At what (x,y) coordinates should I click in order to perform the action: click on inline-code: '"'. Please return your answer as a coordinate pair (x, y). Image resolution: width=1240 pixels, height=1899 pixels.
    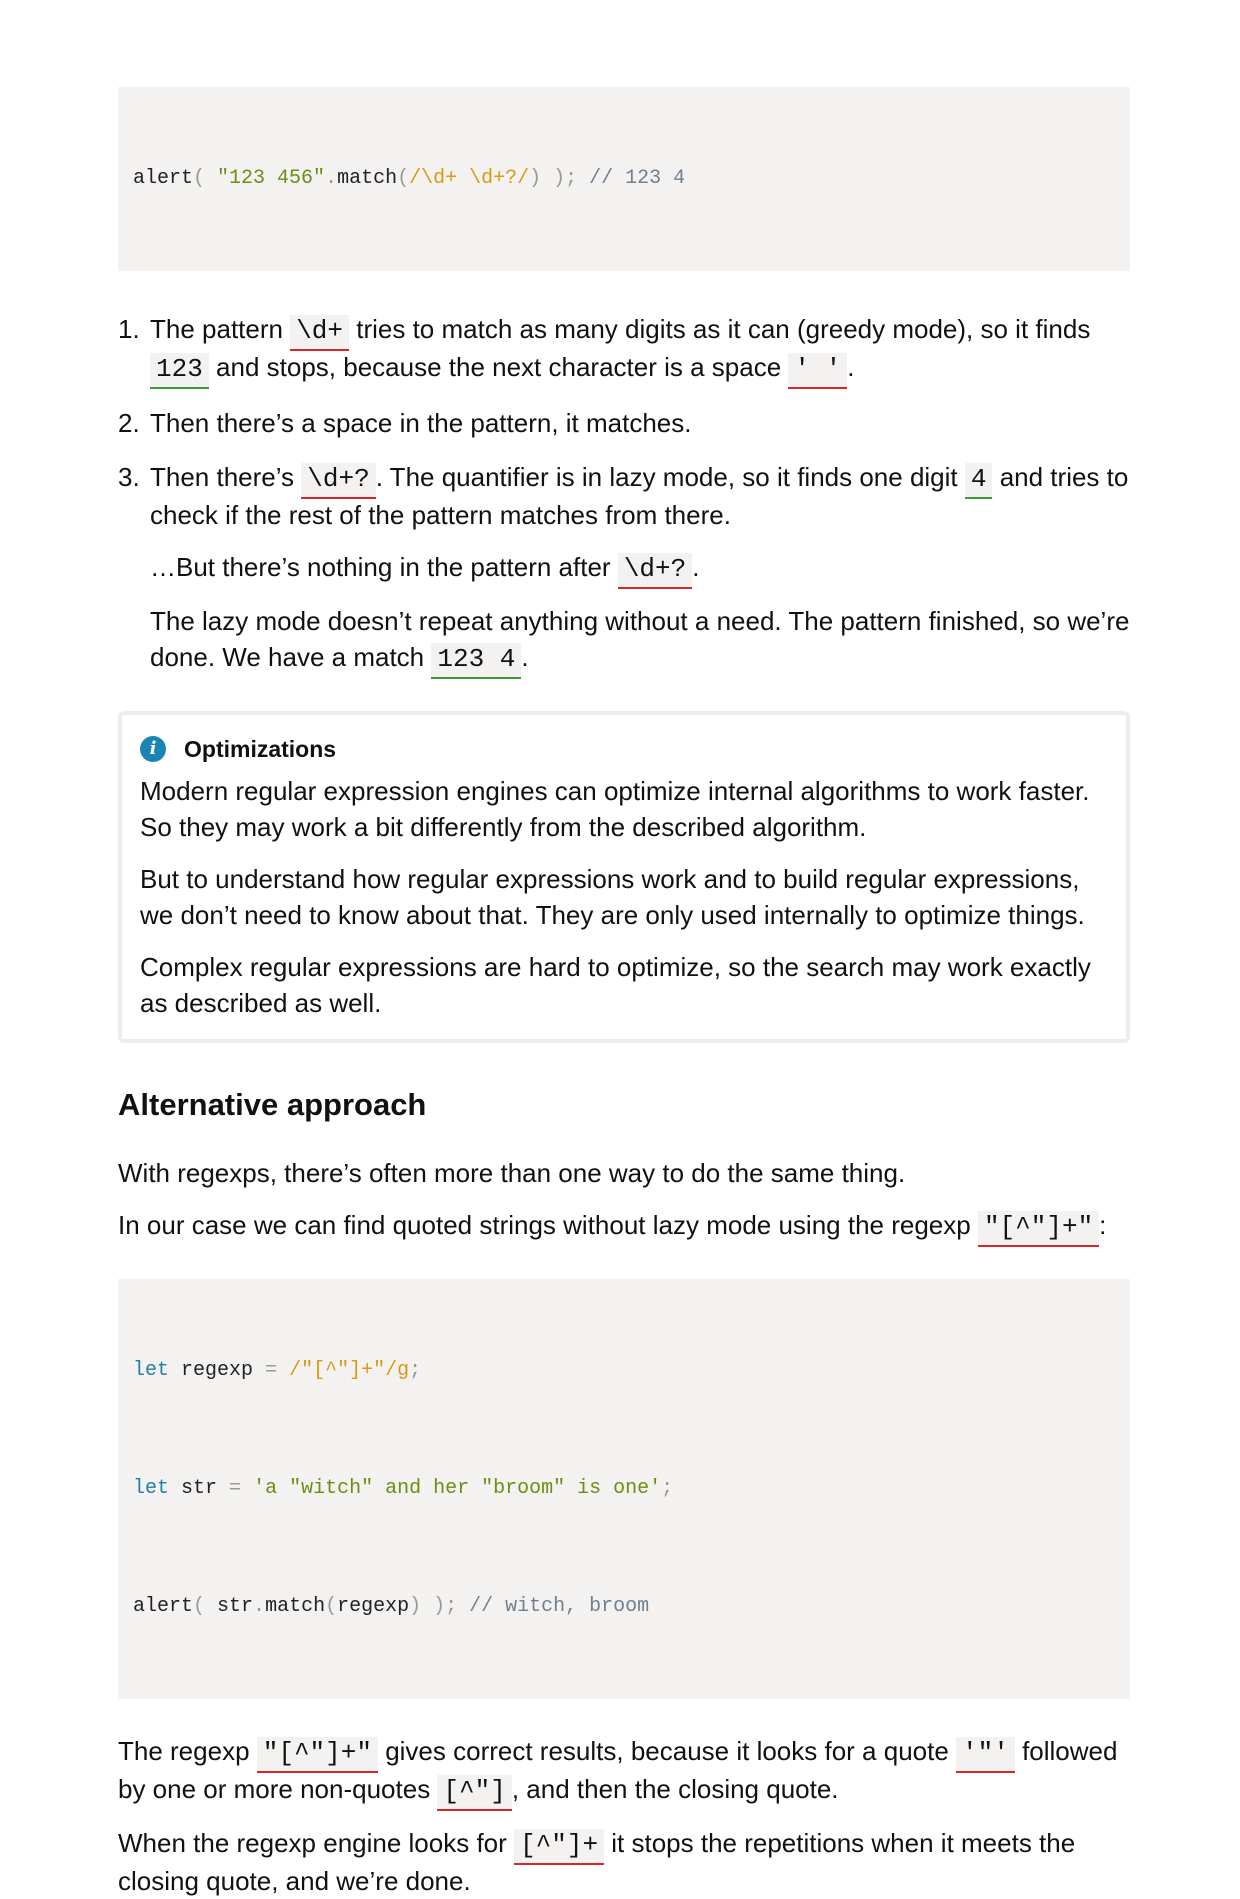
    Looking at the image, I should click on (985, 1755).